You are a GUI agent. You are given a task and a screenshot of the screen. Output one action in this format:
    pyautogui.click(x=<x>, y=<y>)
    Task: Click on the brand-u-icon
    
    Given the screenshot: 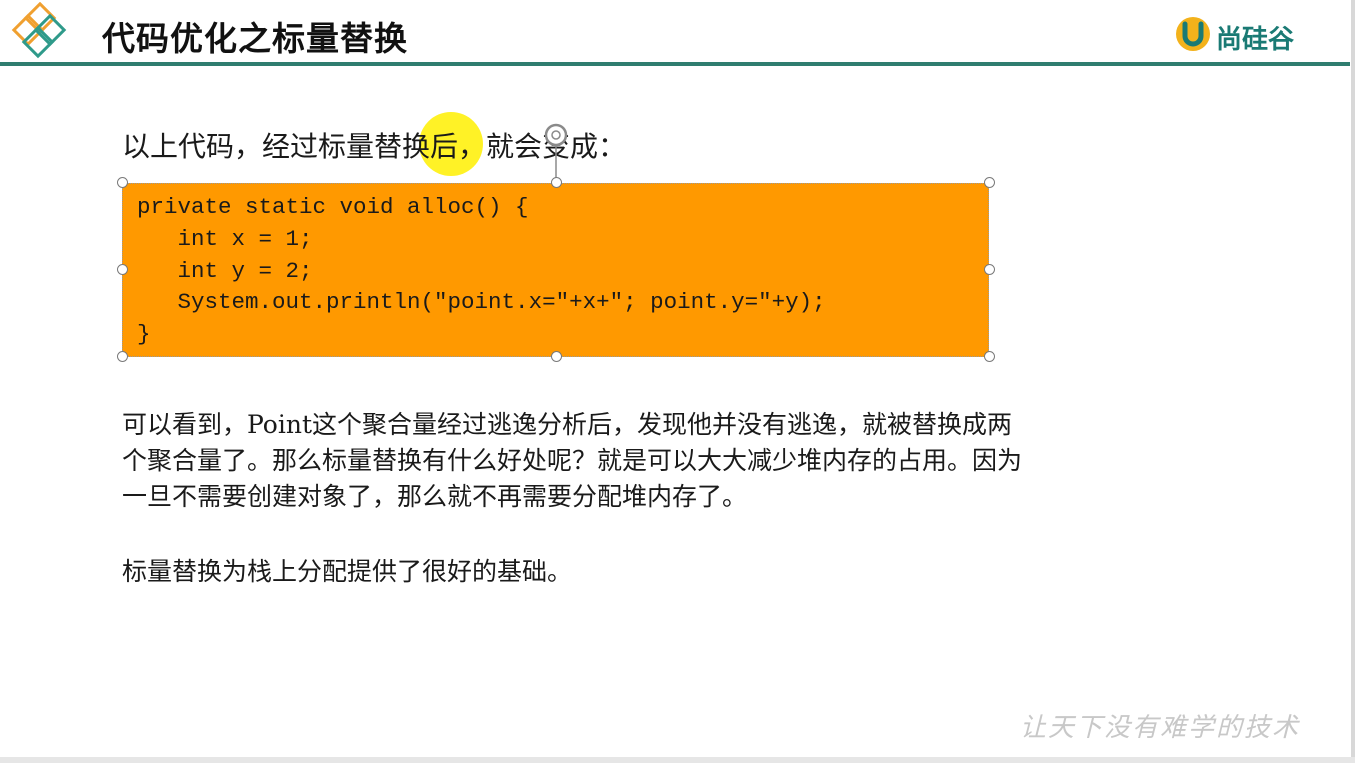 What is the action you would take?
    pyautogui.click(x=1193, y=34)
    